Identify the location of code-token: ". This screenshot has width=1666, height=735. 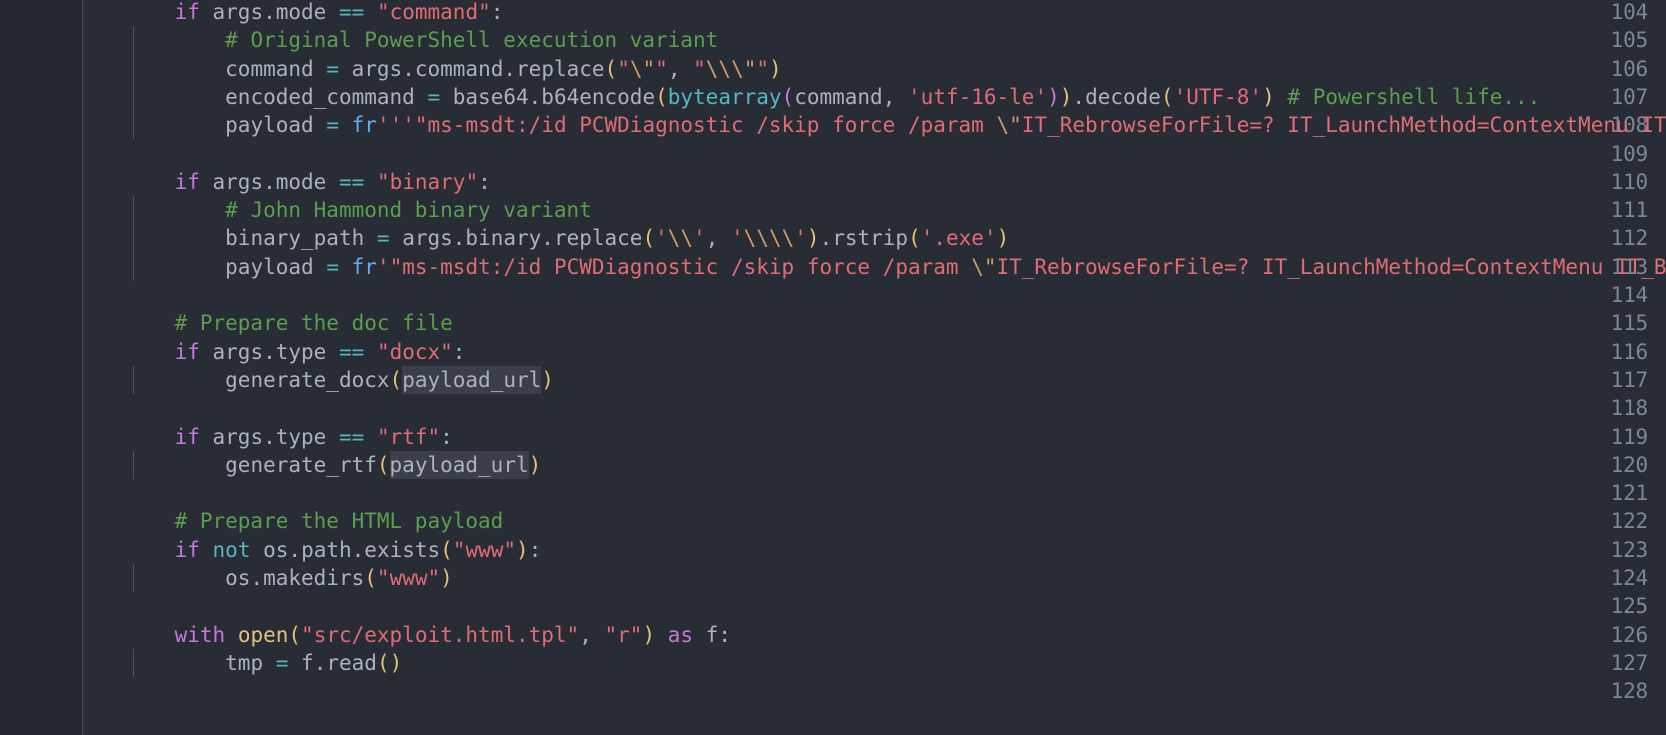
(763, 68).